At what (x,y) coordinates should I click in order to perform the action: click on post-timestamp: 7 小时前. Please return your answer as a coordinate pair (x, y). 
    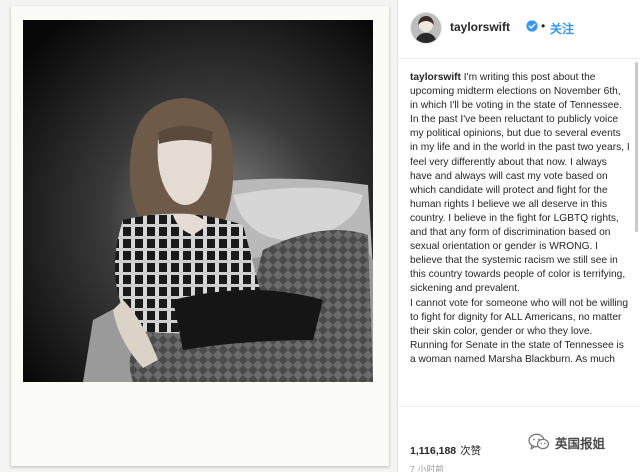
    Looking at the image, I should click on (427, 468).